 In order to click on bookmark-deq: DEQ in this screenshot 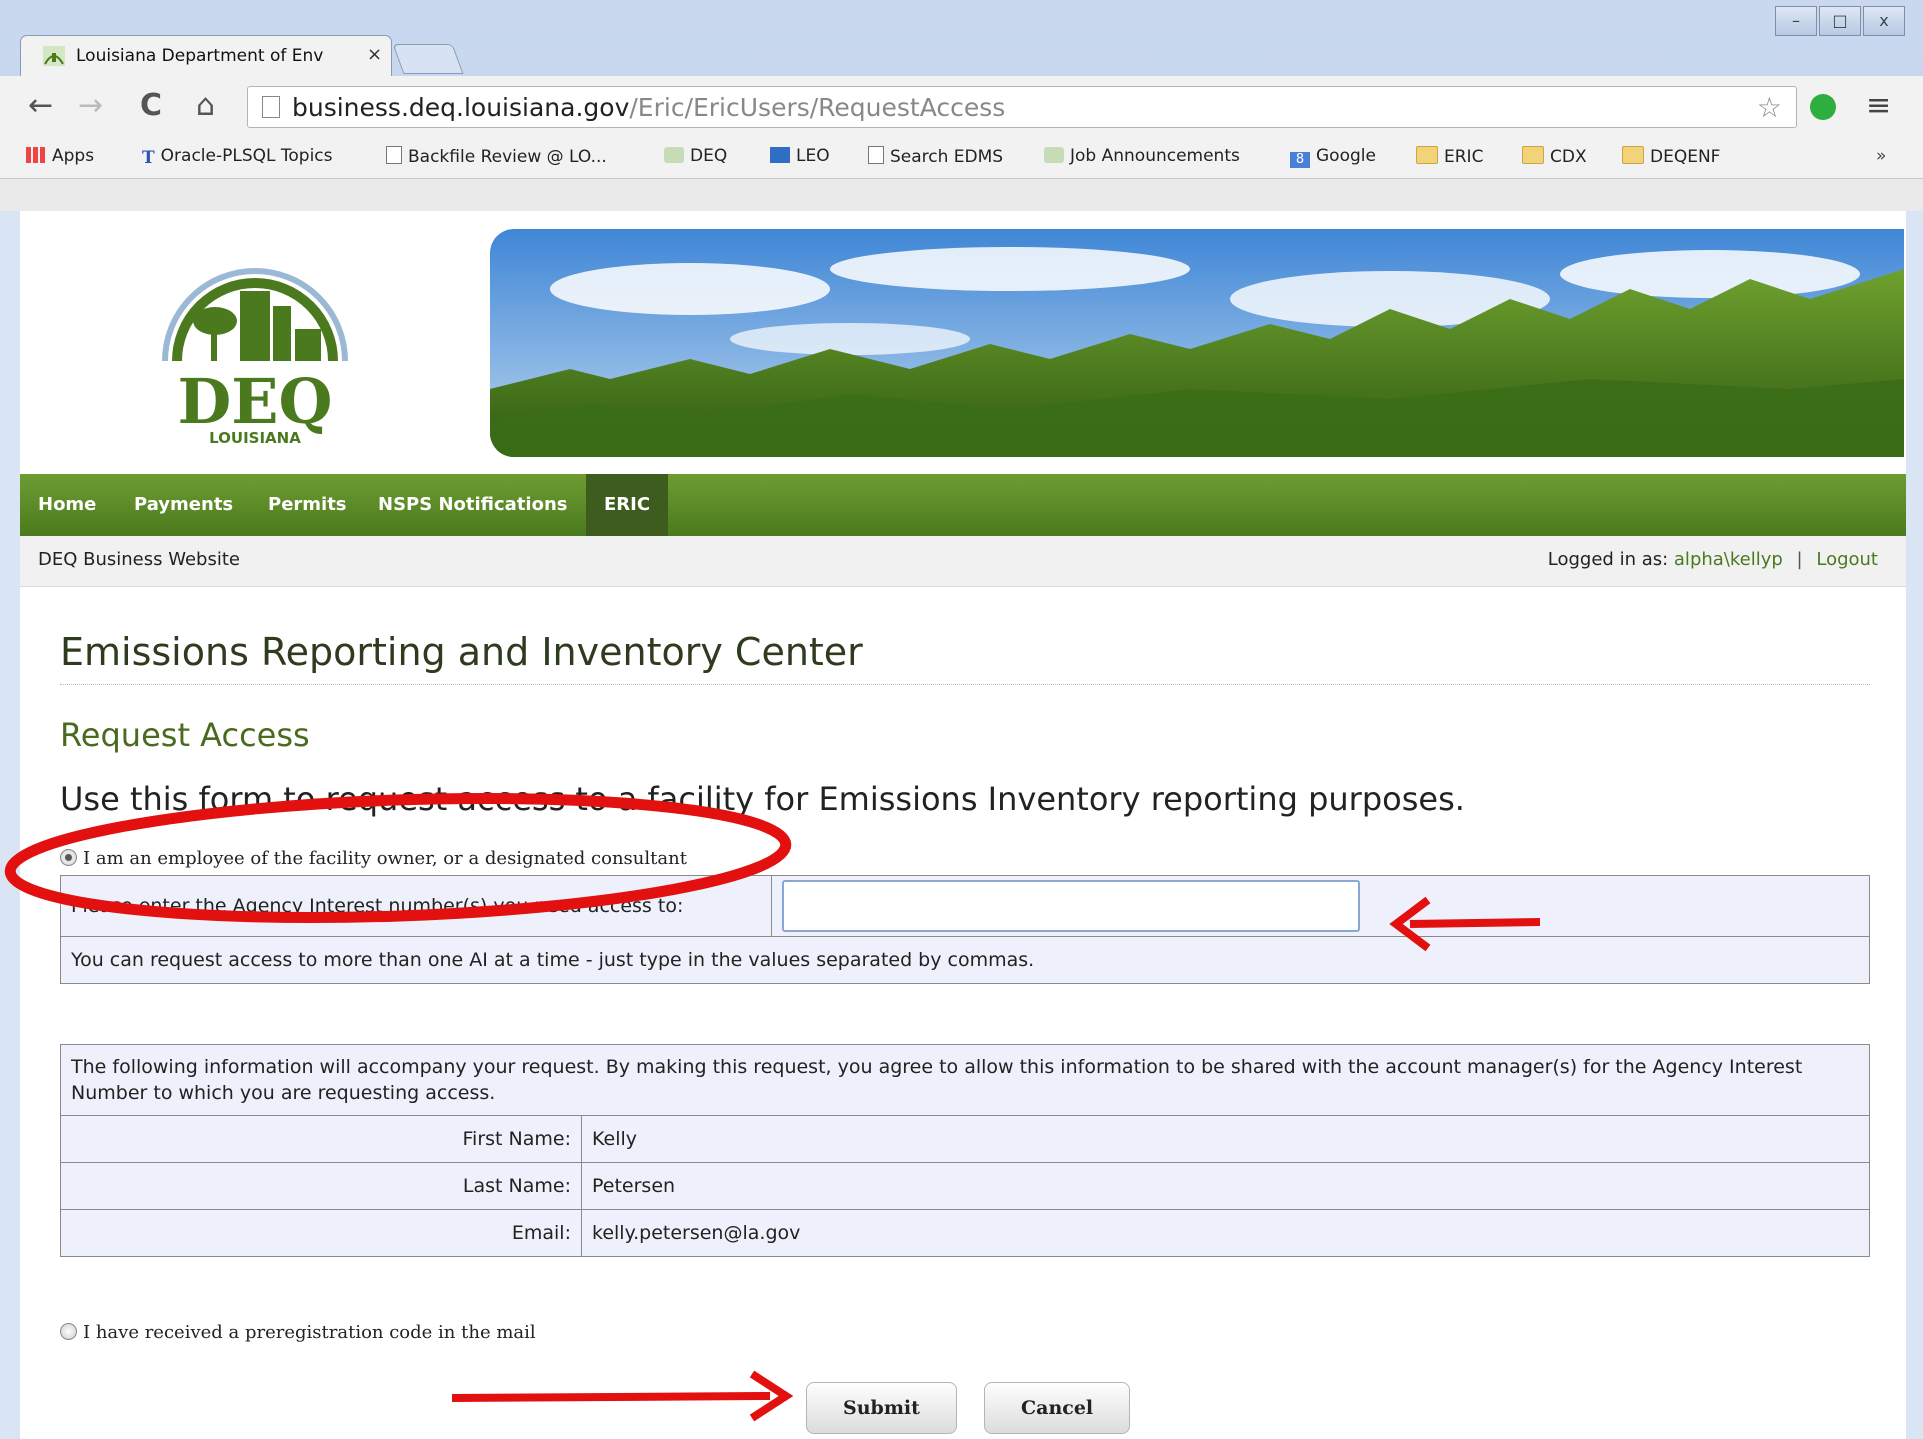, I will do `click(695, 156)`.